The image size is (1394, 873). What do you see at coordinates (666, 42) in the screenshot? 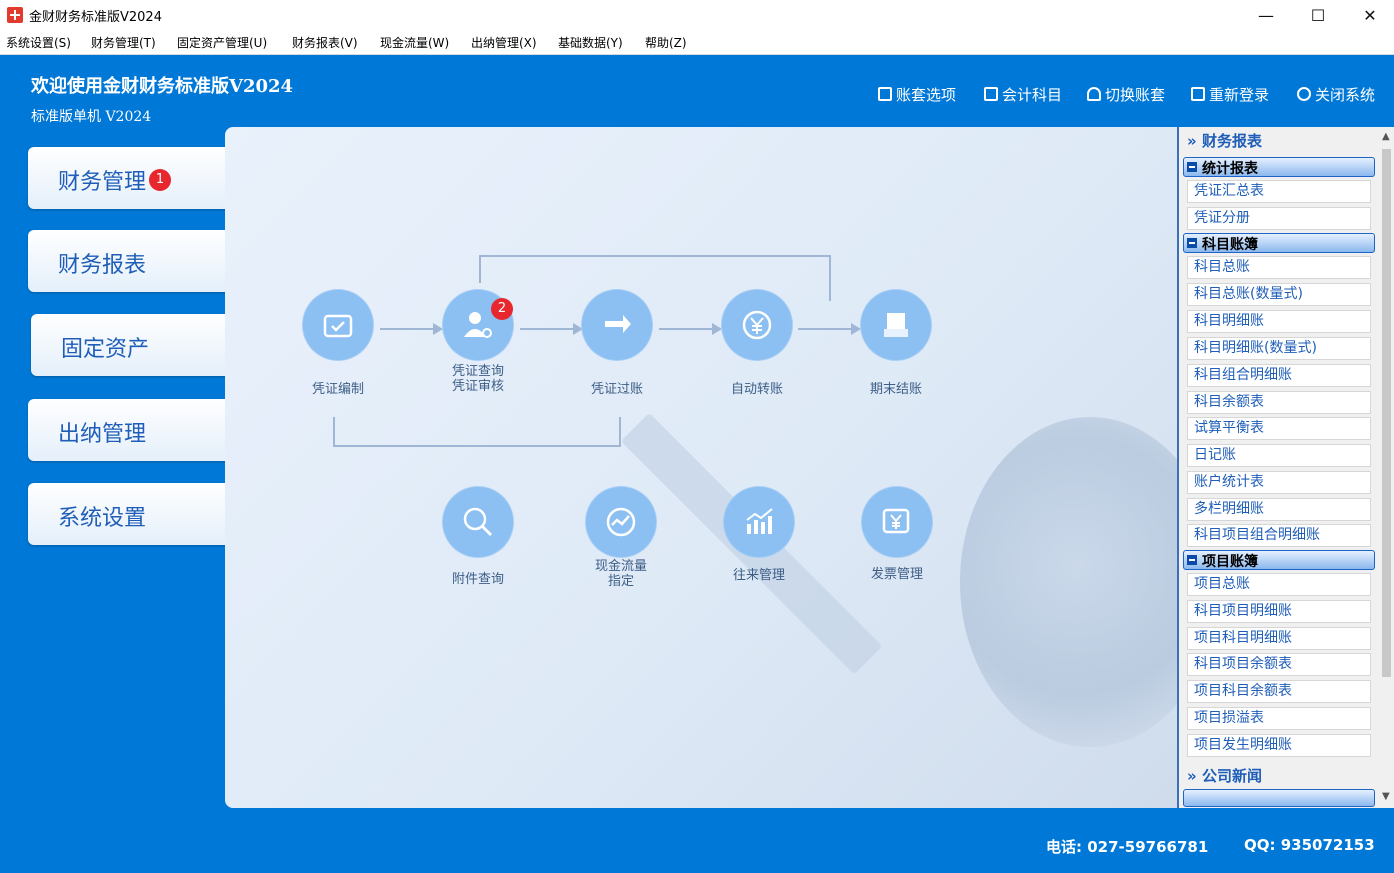
I see `menu-help: 帮助(Z)` at bounding box center [666, 42].